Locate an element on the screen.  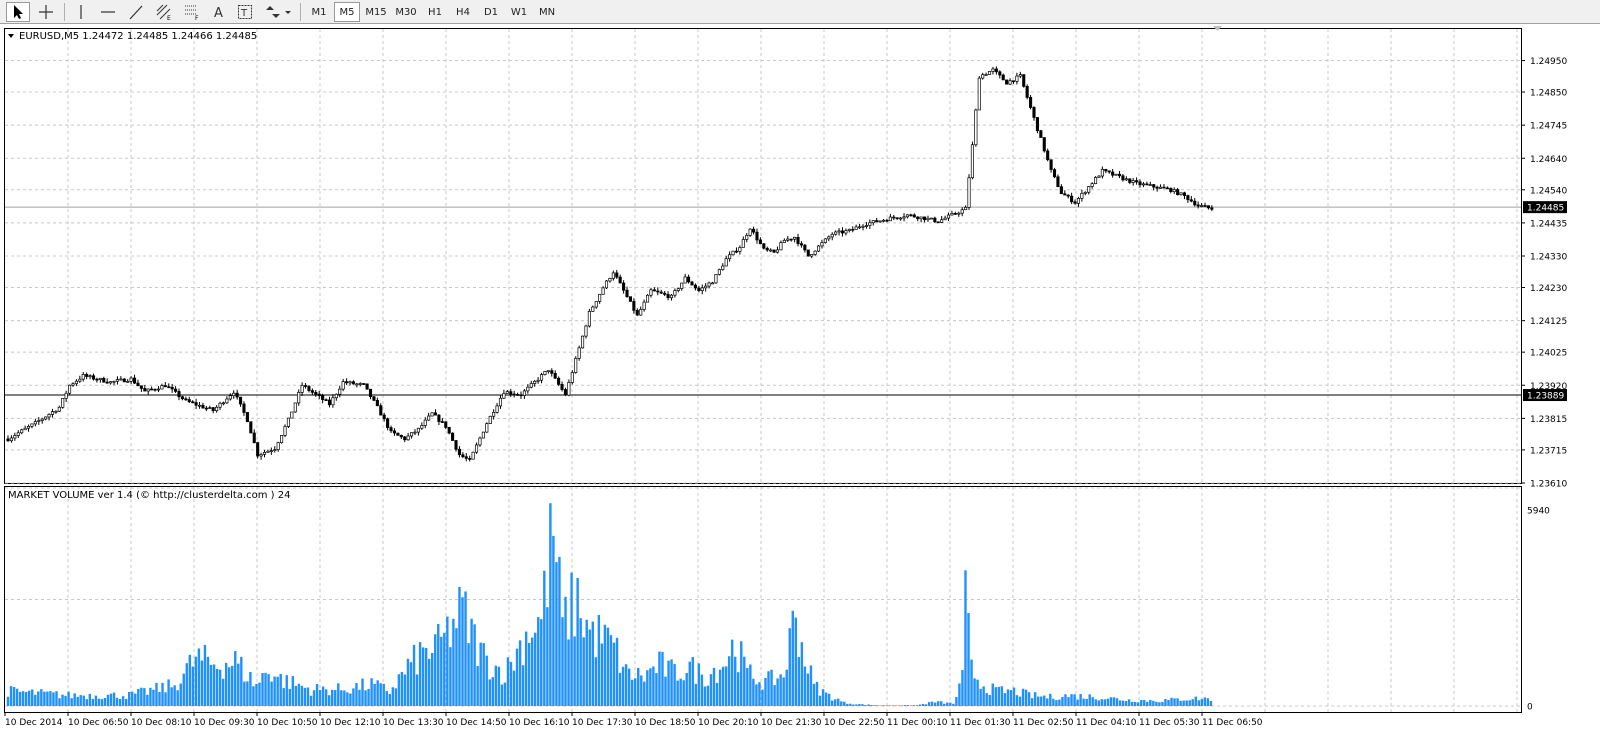
timeframe-d1-button: D1 is located at coordinates (491, 12).